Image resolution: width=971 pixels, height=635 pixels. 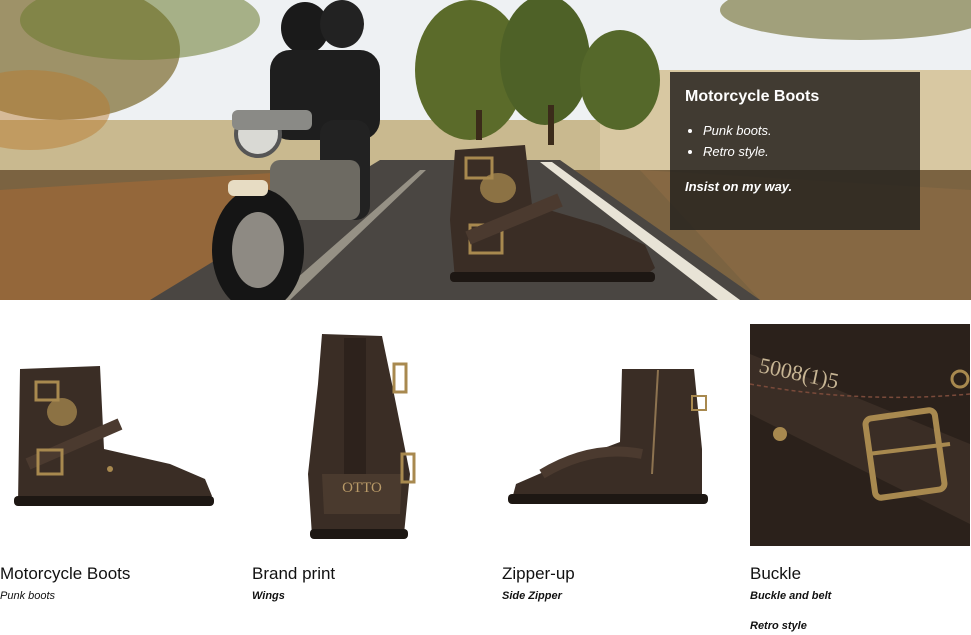 I want to click on product-card-zipper-up: Zipper-up Side Zipper, so click(x=612, y=463).